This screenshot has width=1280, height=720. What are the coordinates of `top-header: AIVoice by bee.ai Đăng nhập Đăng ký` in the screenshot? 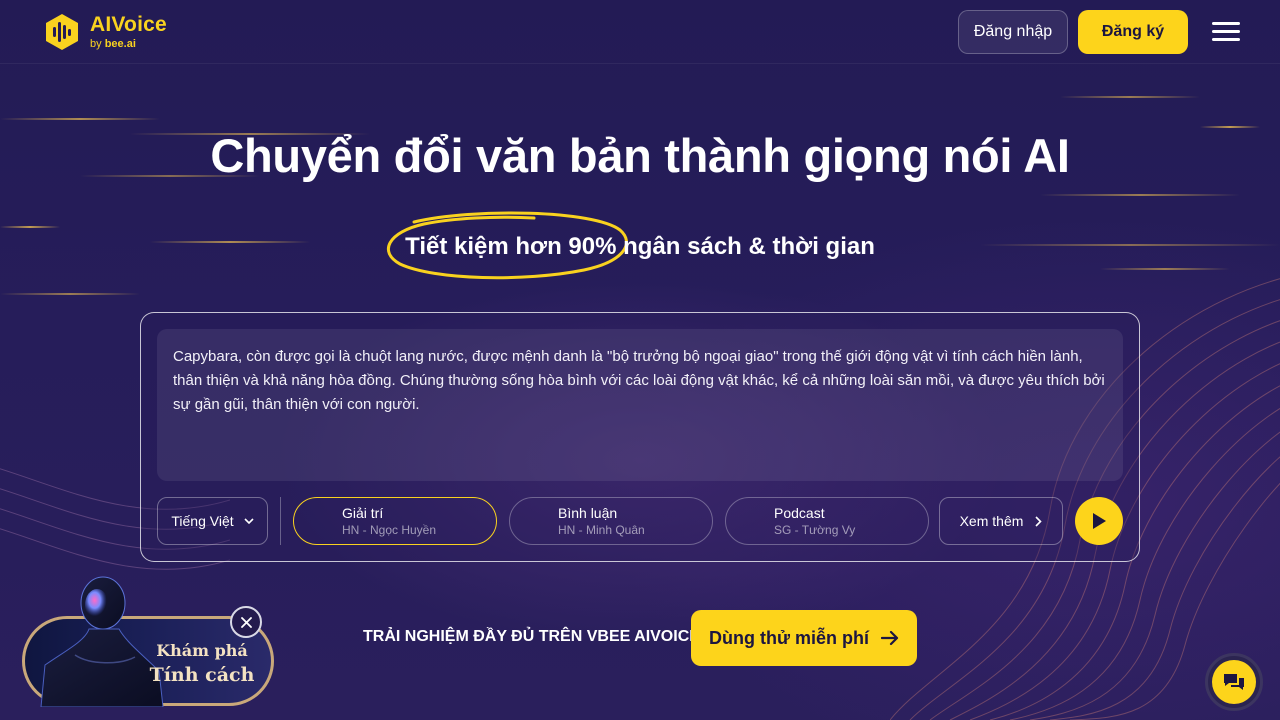 It's located at (640, 32).